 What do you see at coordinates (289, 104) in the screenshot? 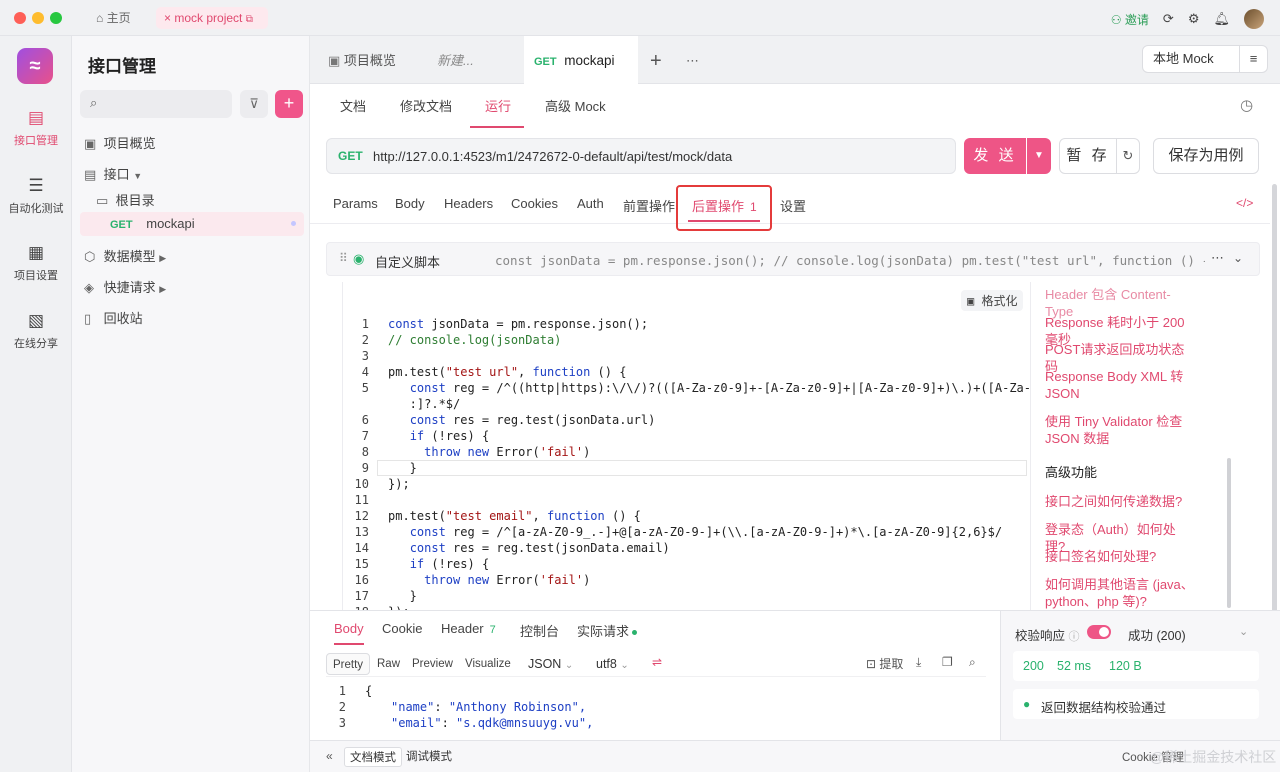
I see `add-button: +` at bounding box center [289, 104].